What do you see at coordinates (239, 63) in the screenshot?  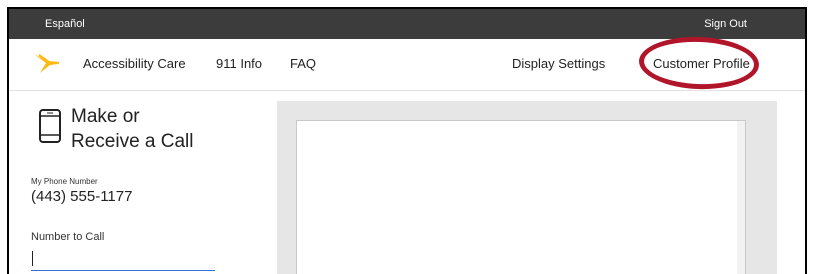 I see `nav-911-info: 911 Info` at bounding box center [239, 63].